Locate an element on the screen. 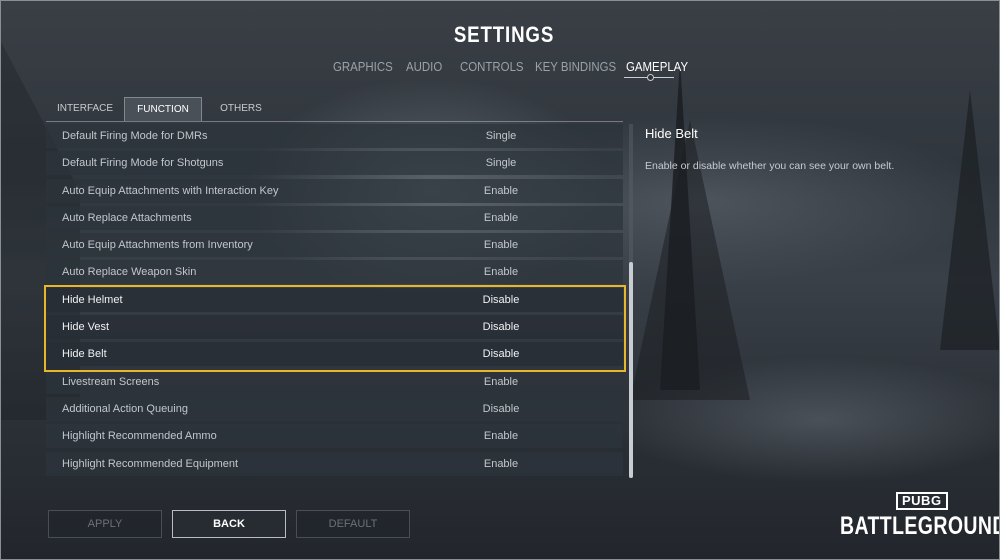 This screenshot has width=1000, height=560. page-title: SETTINGS is located at coordinates (504, 34).